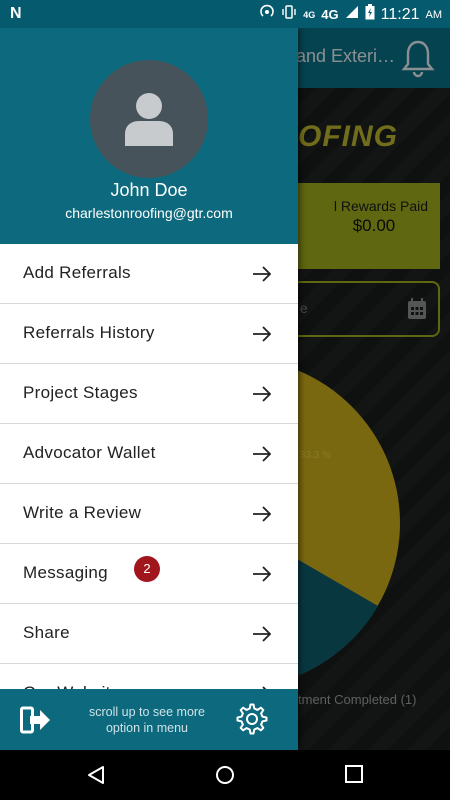  Describe the element at coordinates (149, 514) in the screenshot. I see `menu-item-write-a-review: Write a Review` at that location.